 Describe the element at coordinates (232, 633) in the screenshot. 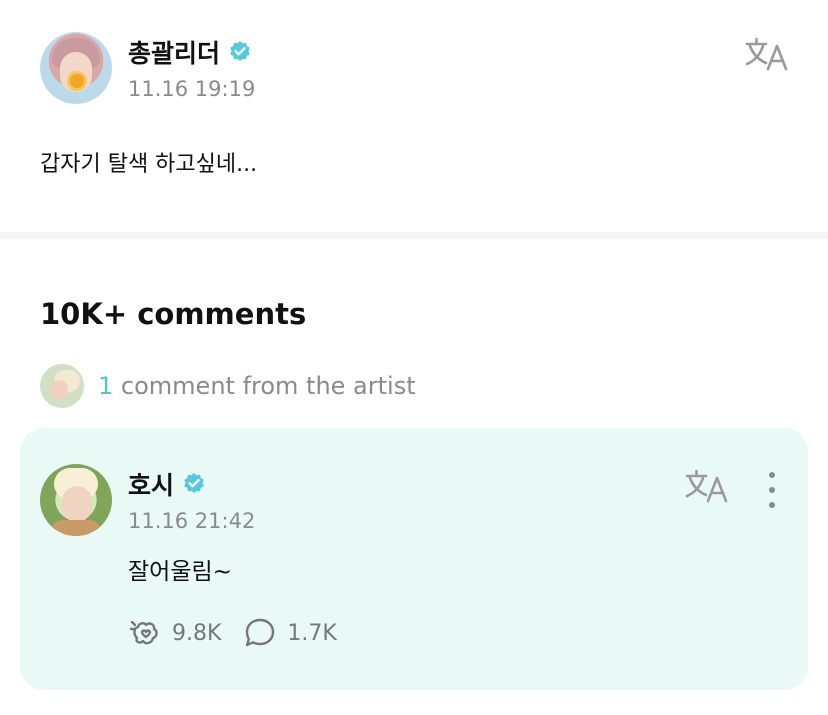

I see `comment-stats: 9.8K 1.7K` at that location.